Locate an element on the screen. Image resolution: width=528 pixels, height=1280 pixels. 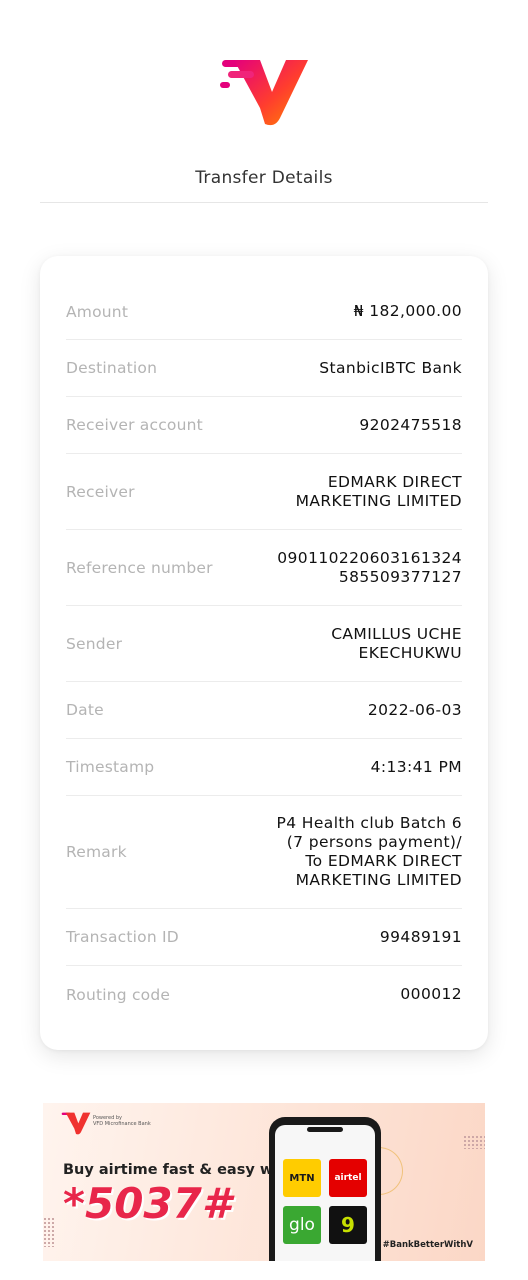
detail-value: 090110220603161324 585509377127 is located at coordinates (369, 567).